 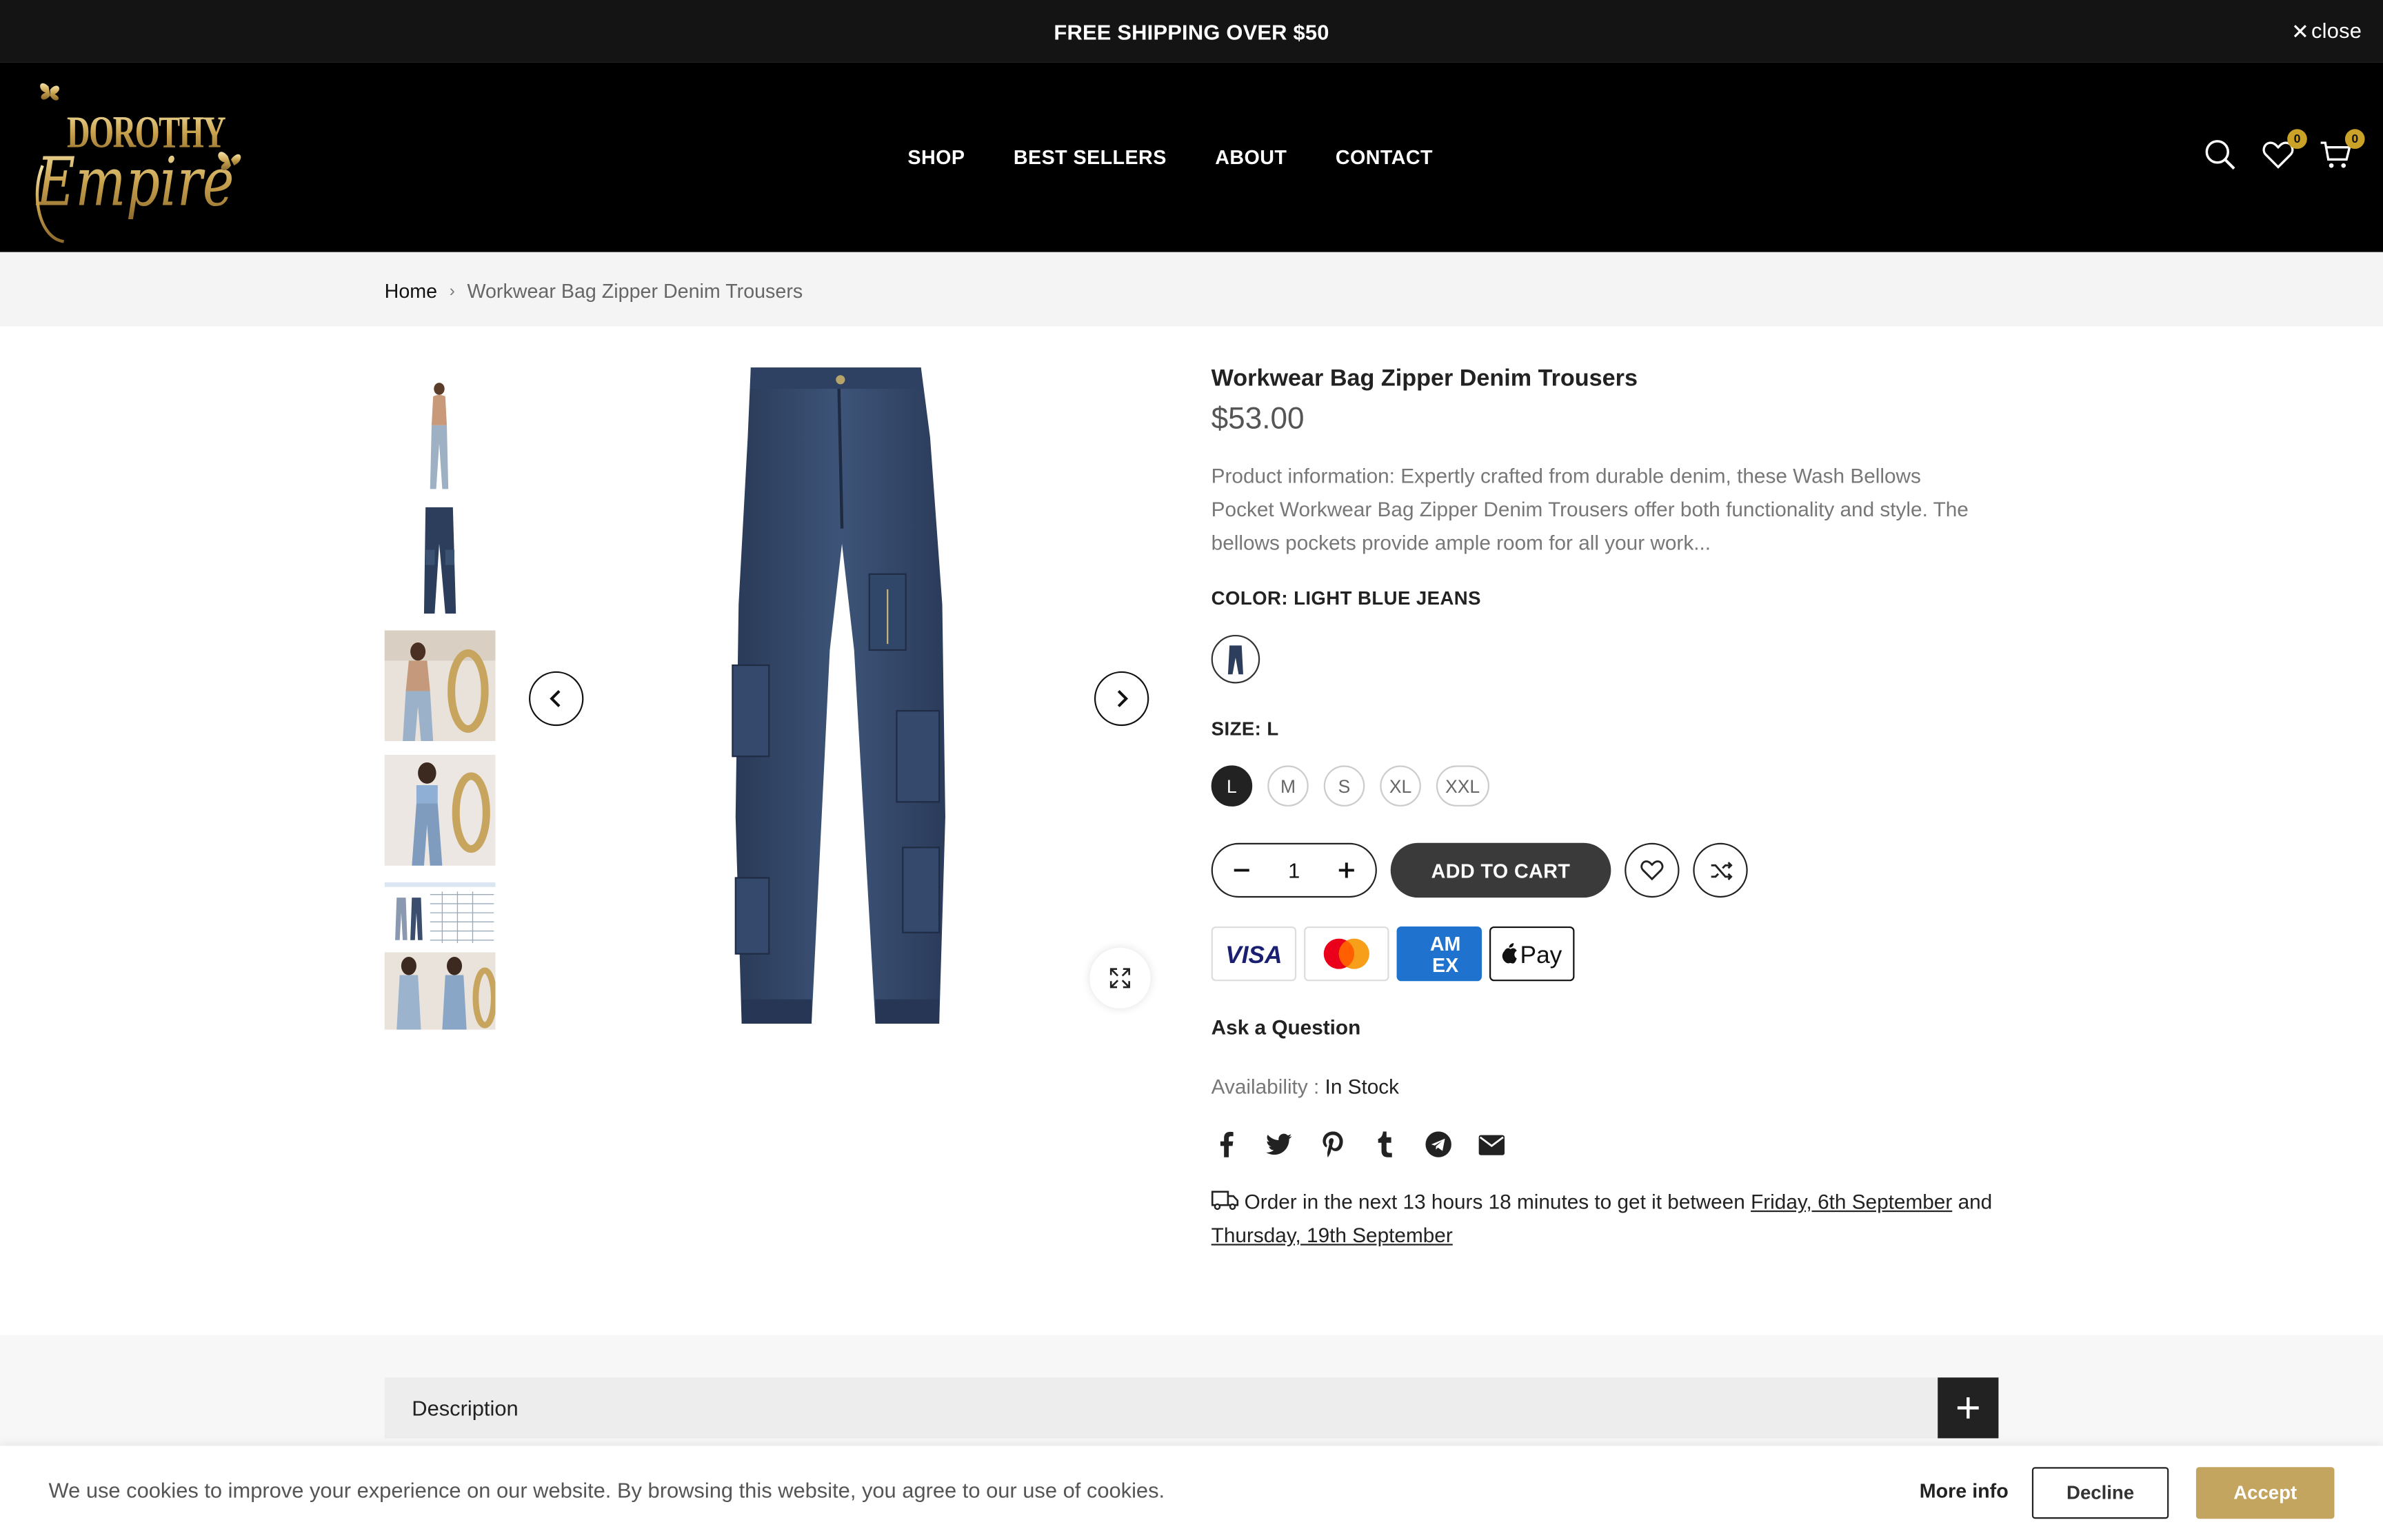 I want to click on size-options: L M S XL XXL, so click(x=1350, y=786).